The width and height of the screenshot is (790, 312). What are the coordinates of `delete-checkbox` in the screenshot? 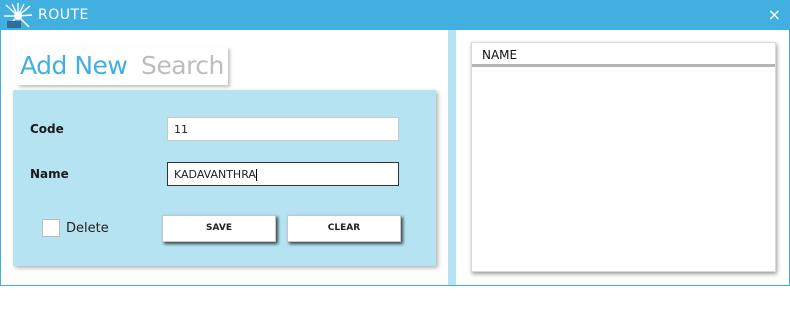 It's located at (51, 228).